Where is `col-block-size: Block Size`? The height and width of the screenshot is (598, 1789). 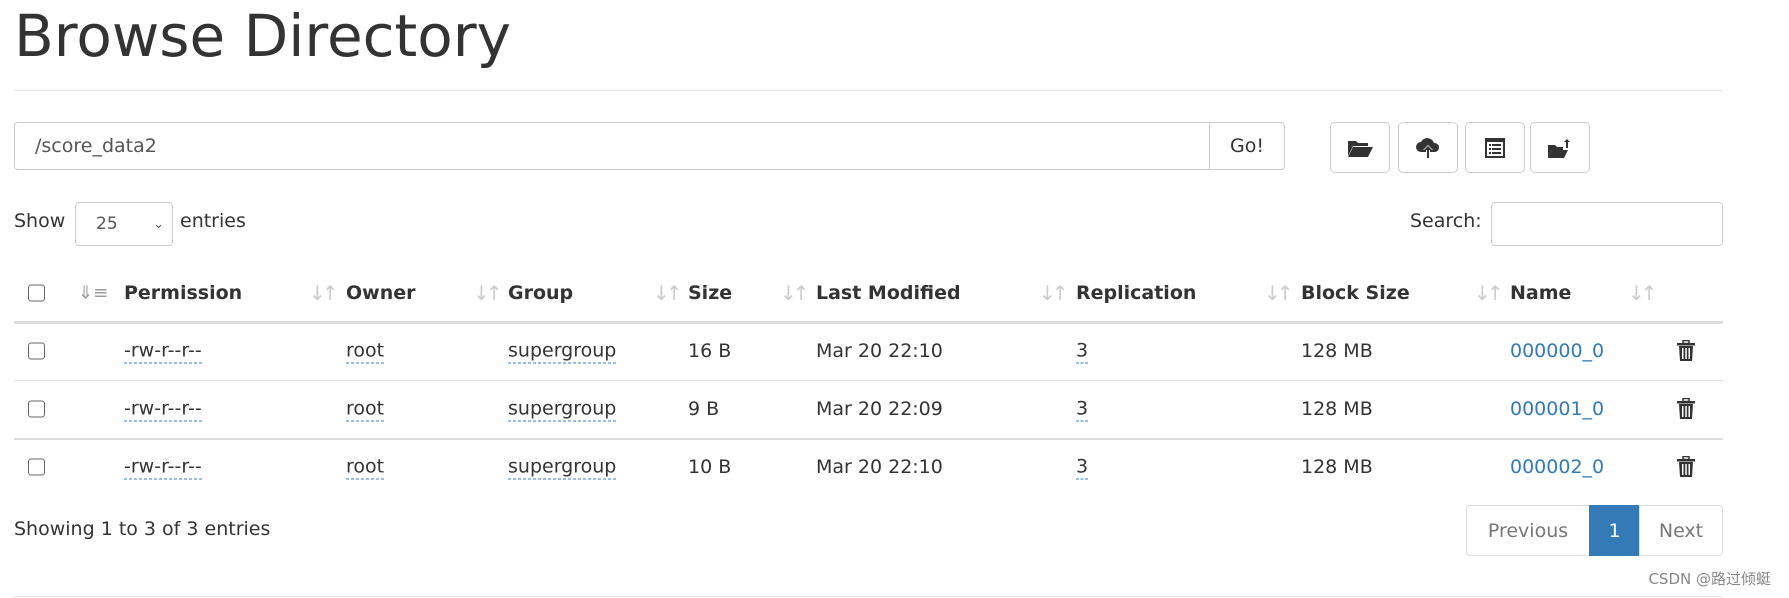
col-block-size: Block Size is located at coordinates (1355, 293).